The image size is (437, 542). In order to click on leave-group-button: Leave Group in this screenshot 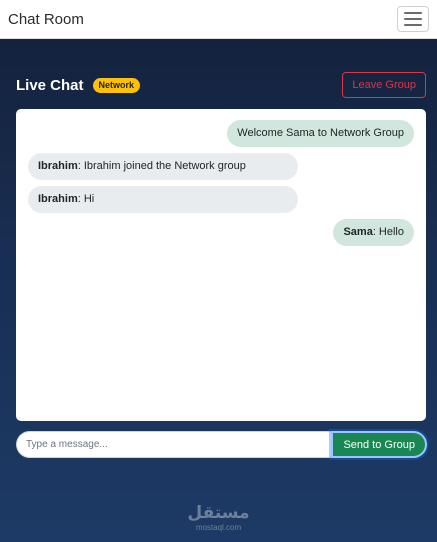, I will do `click(384, 85)`.